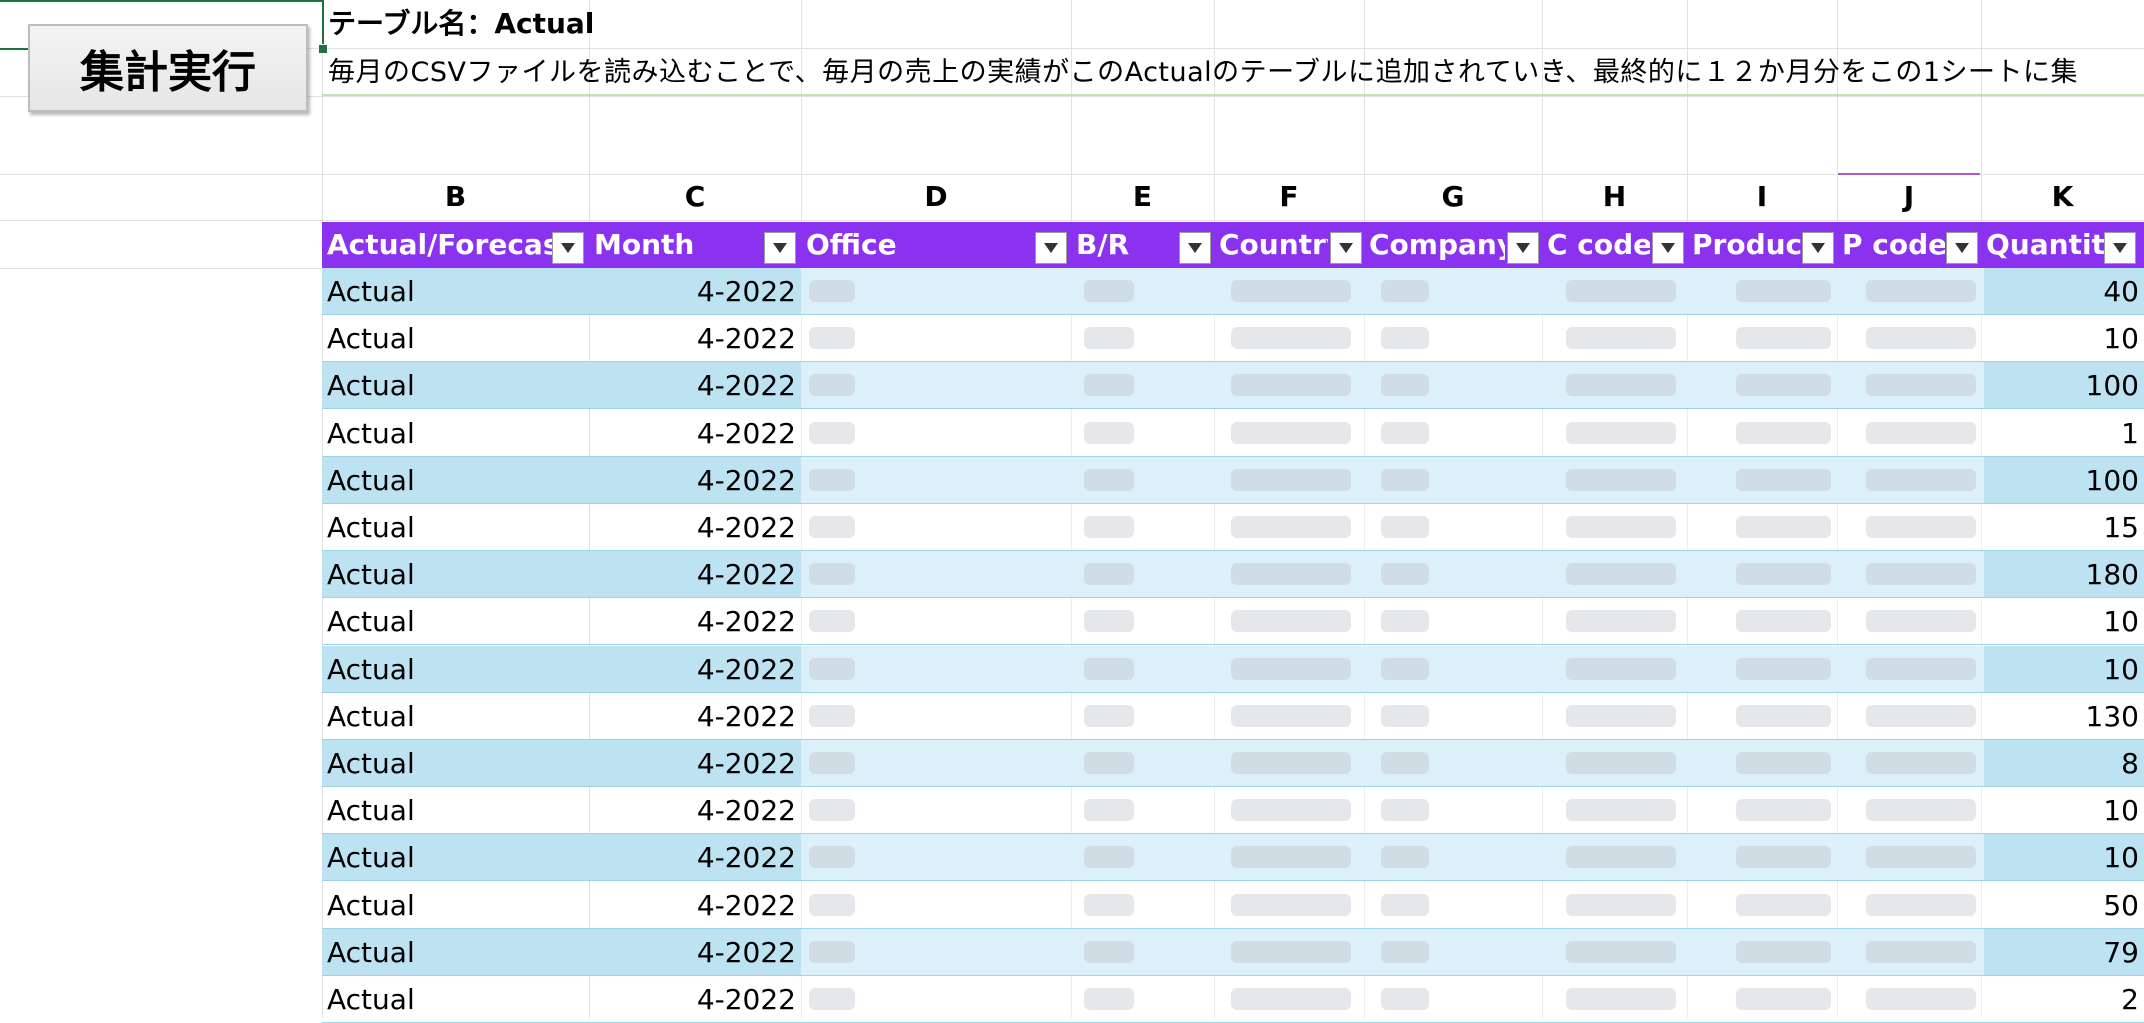 The height and width of the screenshot is (1023, 2144). Describe the element at coordinates (916, 245) in the screenshot. I see `header-office: Office` at that location.